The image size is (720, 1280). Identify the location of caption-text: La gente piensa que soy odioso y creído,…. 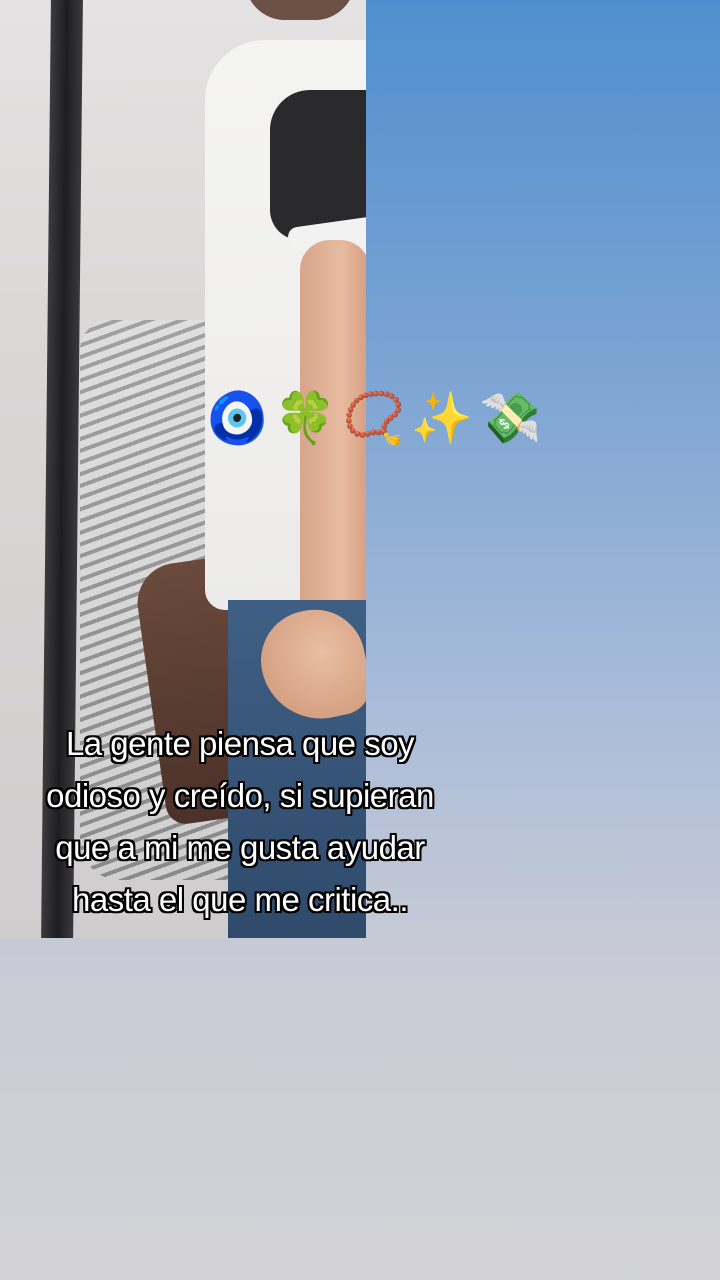
(240, 822).